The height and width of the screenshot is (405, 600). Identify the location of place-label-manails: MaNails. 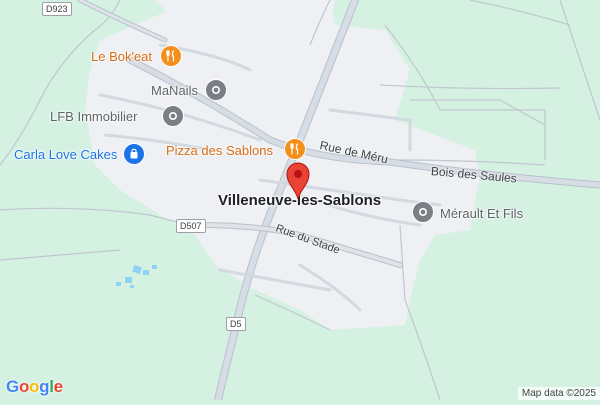
(174, 90).